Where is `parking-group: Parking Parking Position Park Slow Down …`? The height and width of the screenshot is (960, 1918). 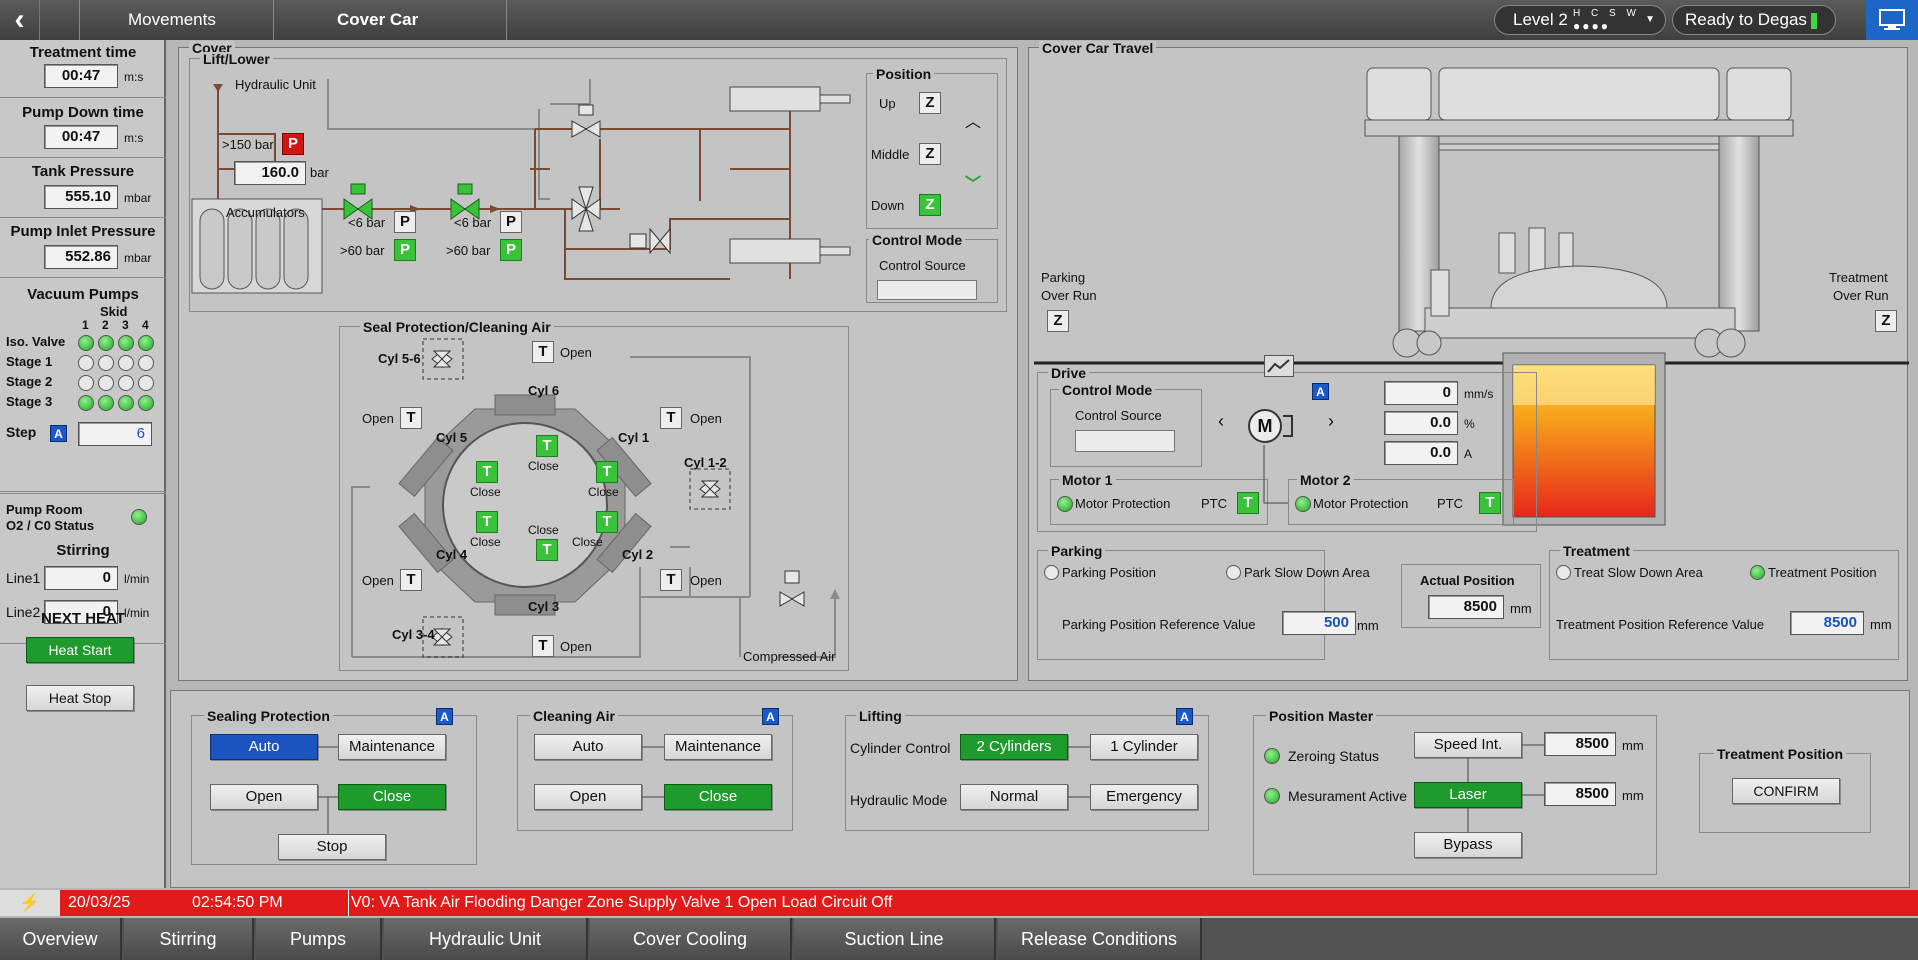 parking-group: Parking Parking Position Park Slow Down … is located at coordinates (1203, 602).